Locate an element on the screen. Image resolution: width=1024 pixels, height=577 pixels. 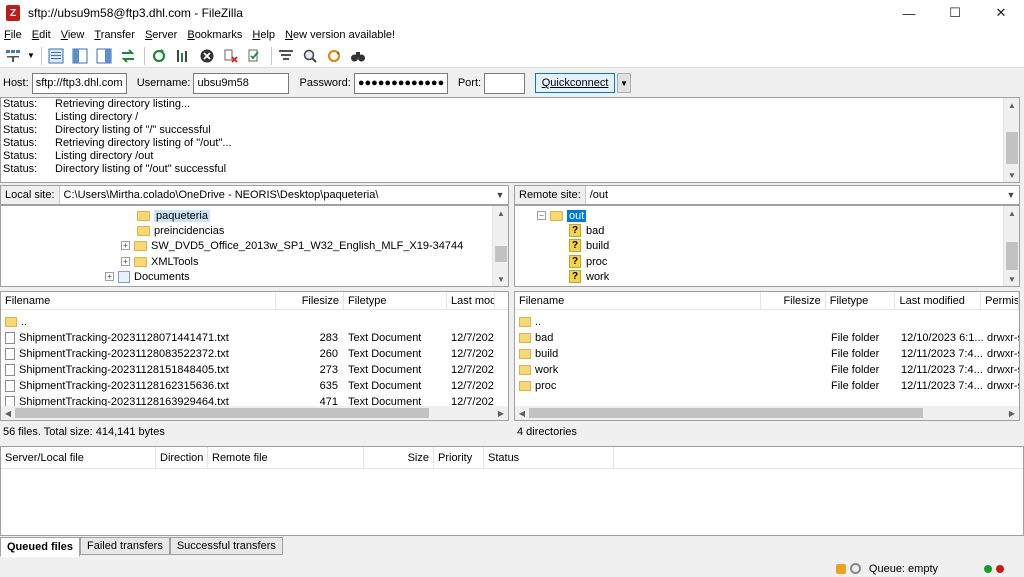
port-input is located at coordinates (505, 83).